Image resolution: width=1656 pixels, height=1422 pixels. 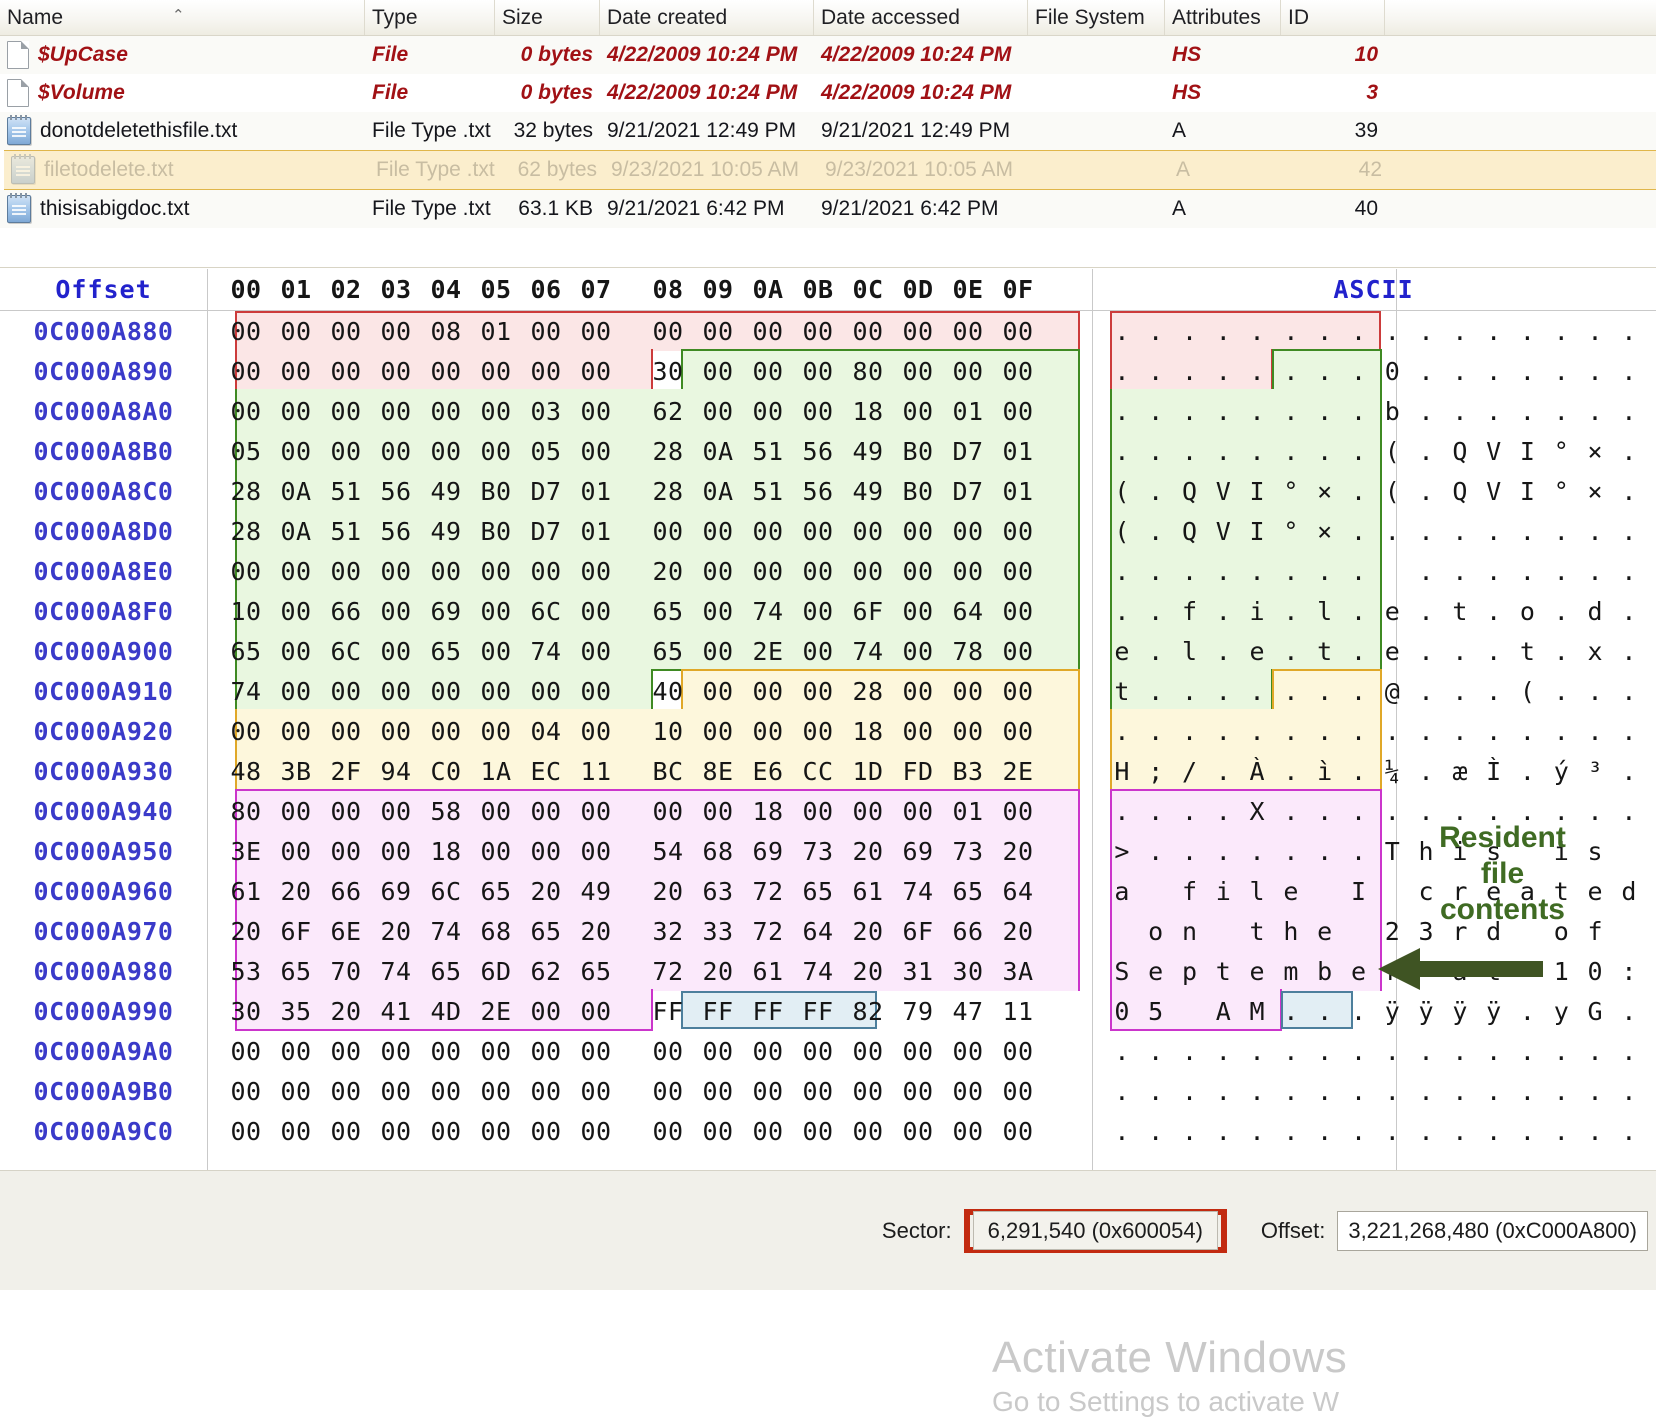 I want to click on ascii-char: t, so click(x=1122, y=691).